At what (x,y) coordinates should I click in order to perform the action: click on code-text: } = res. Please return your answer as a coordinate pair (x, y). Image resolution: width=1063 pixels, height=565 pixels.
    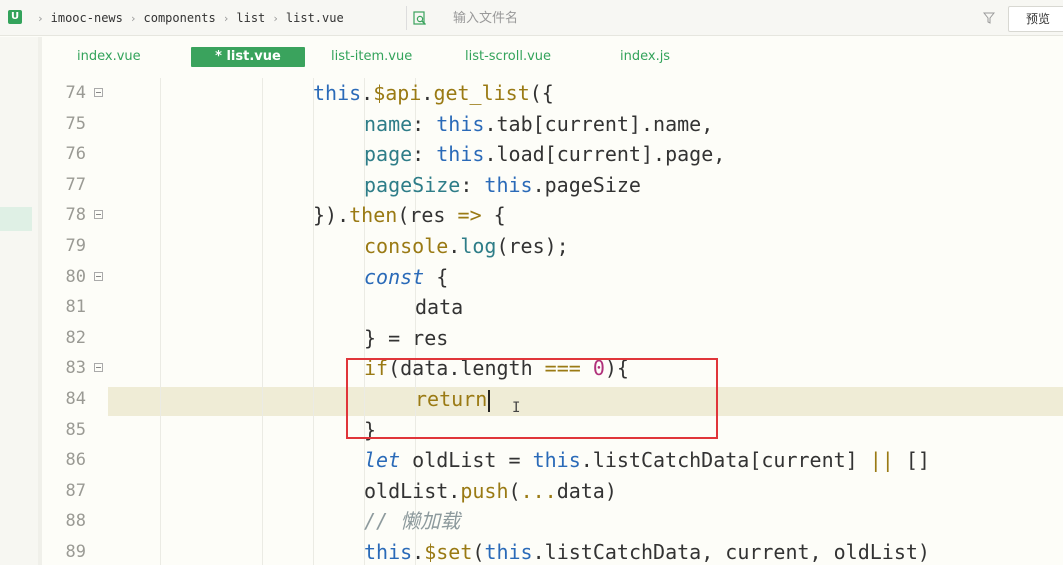
    Looking at the image, I should click on (406, 338).